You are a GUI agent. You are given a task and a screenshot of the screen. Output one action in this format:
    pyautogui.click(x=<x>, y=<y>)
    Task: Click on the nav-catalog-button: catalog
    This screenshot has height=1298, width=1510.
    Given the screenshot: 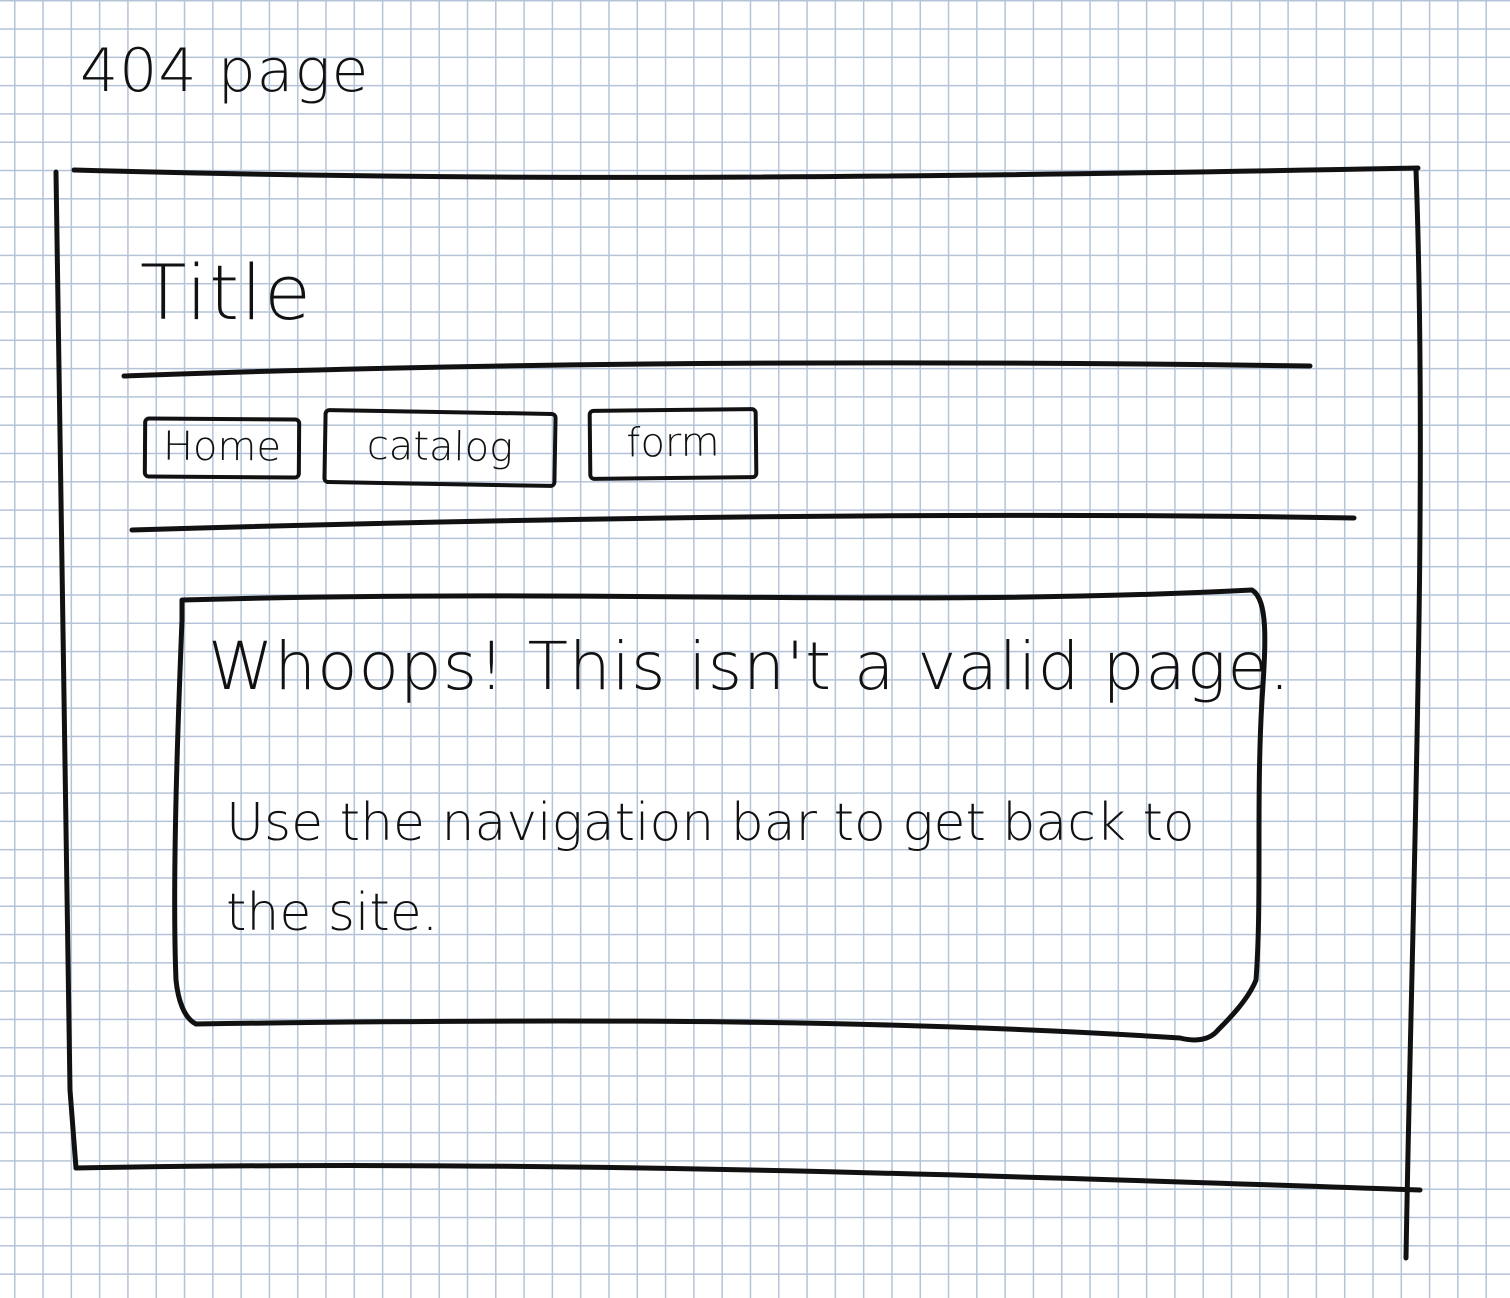 What is the action you would take?
    pyautogui.click(x=440, y=448)
    